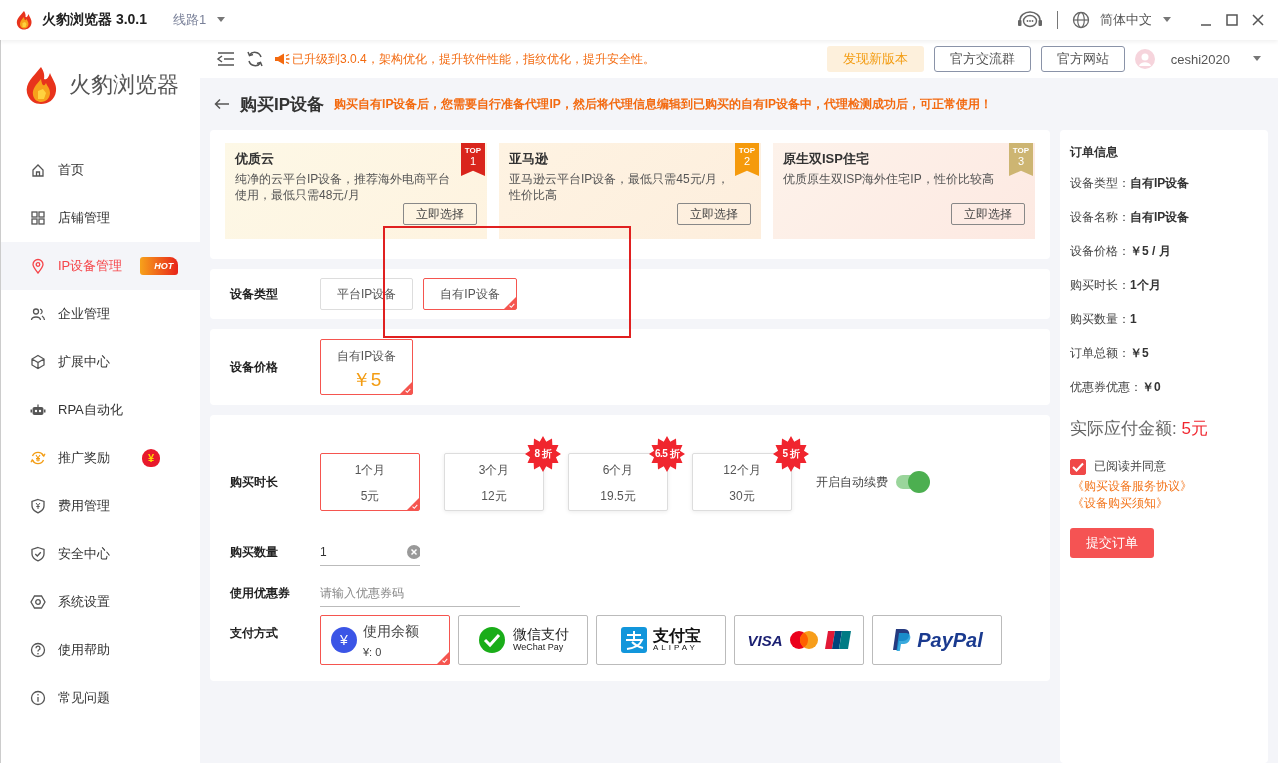 This screenshot has height=763, width=1278. I want to click on help-icon, so click(38, 650).